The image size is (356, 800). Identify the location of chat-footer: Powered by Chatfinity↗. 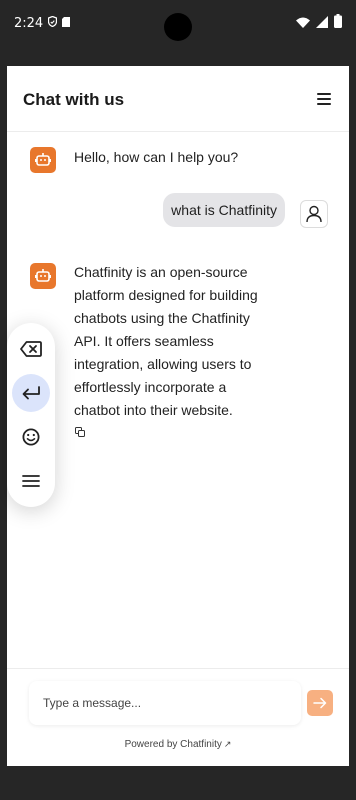
(178, 717).